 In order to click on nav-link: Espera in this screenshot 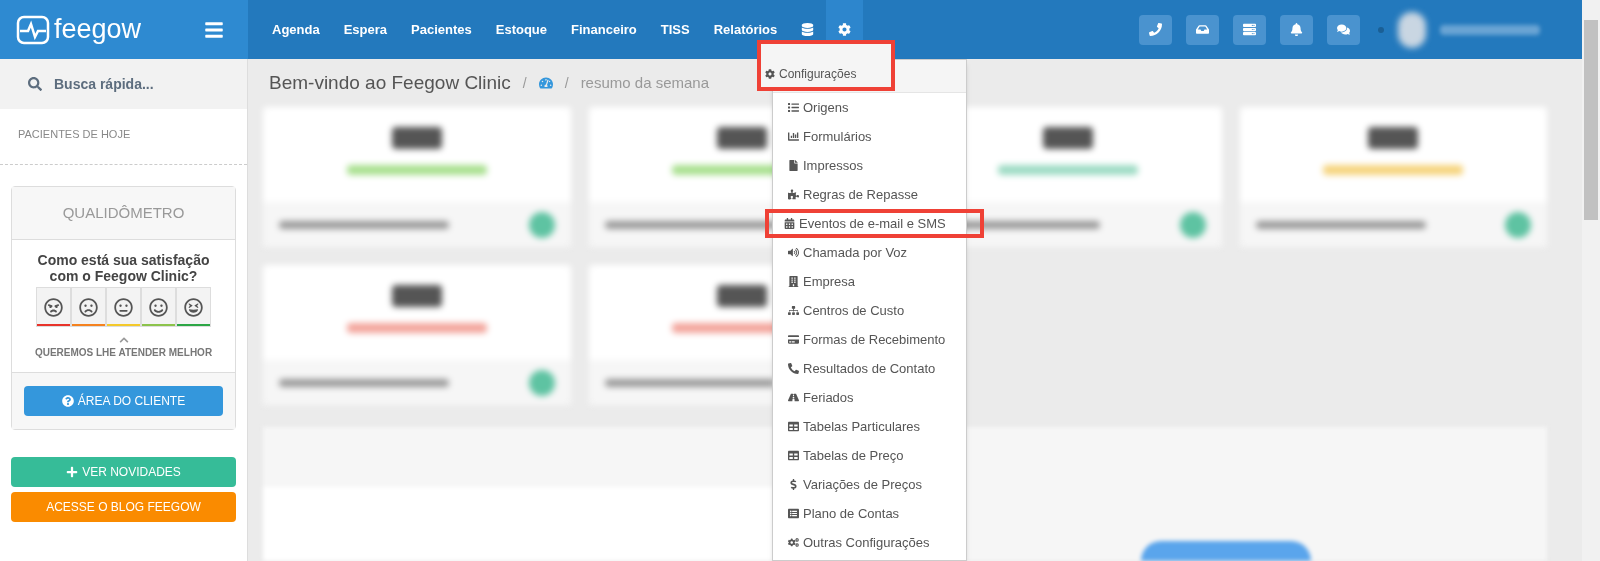, I will do `click(365, 29)`.